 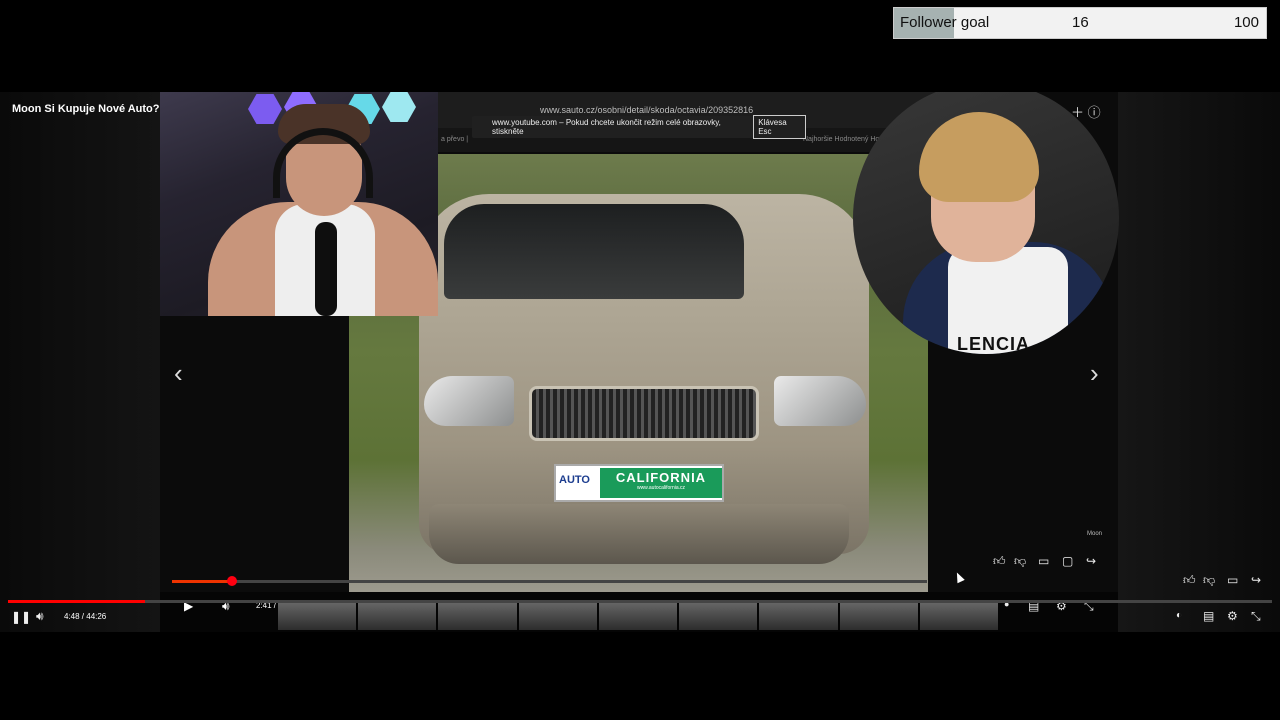 I want to click on tab-right-text: Najhoršie Hodnotený Ho, so click(x=841, y=139).